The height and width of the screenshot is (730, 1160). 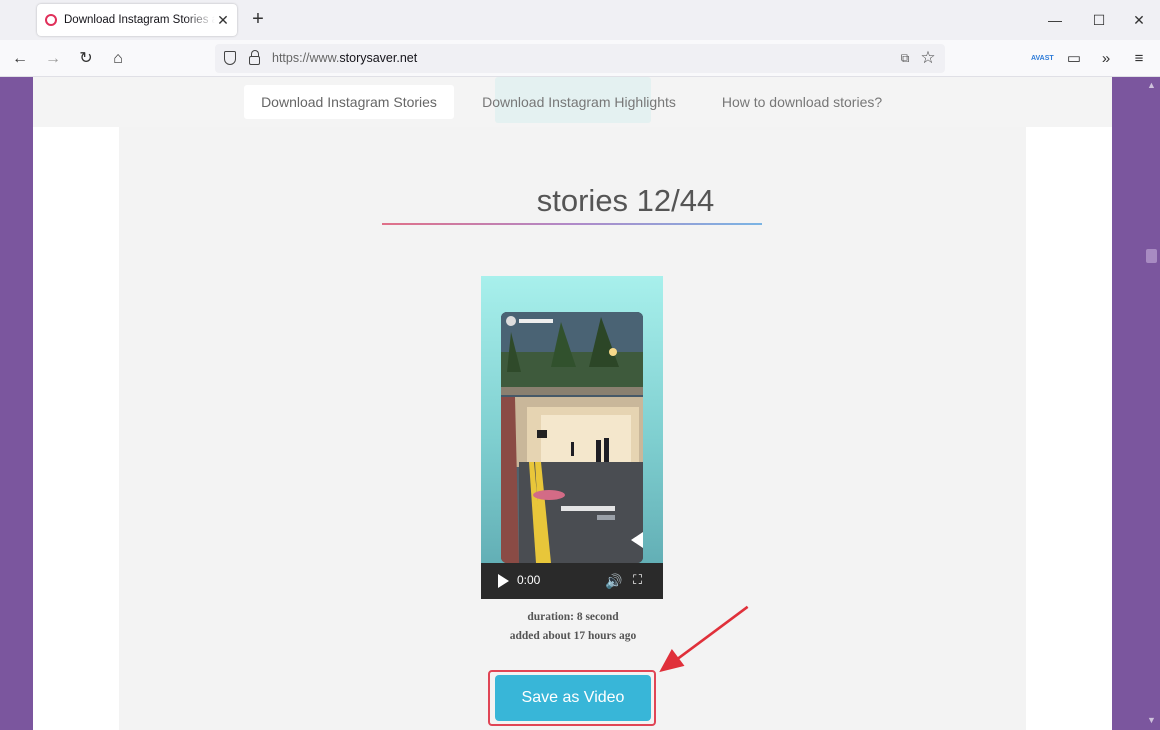 I want to click on save-as-video-button: Save as Video, so click(x=573, y=698).